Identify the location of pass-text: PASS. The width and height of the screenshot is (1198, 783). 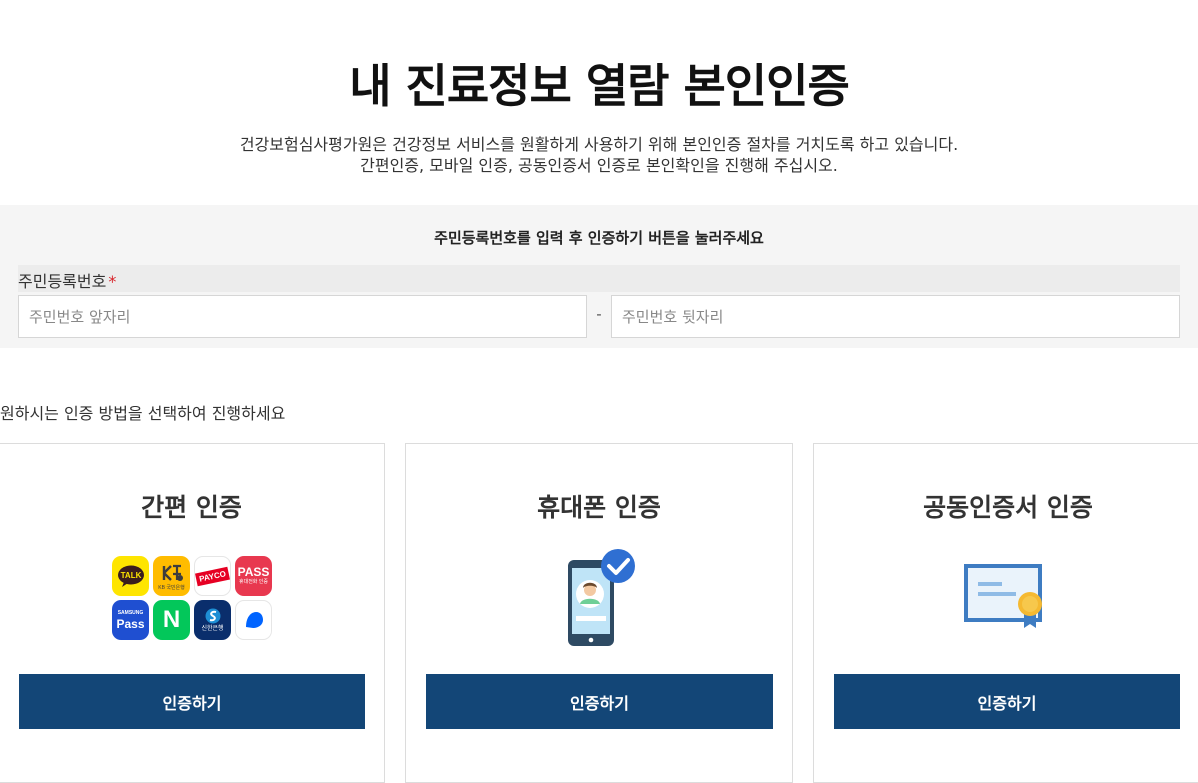
(253, 572).